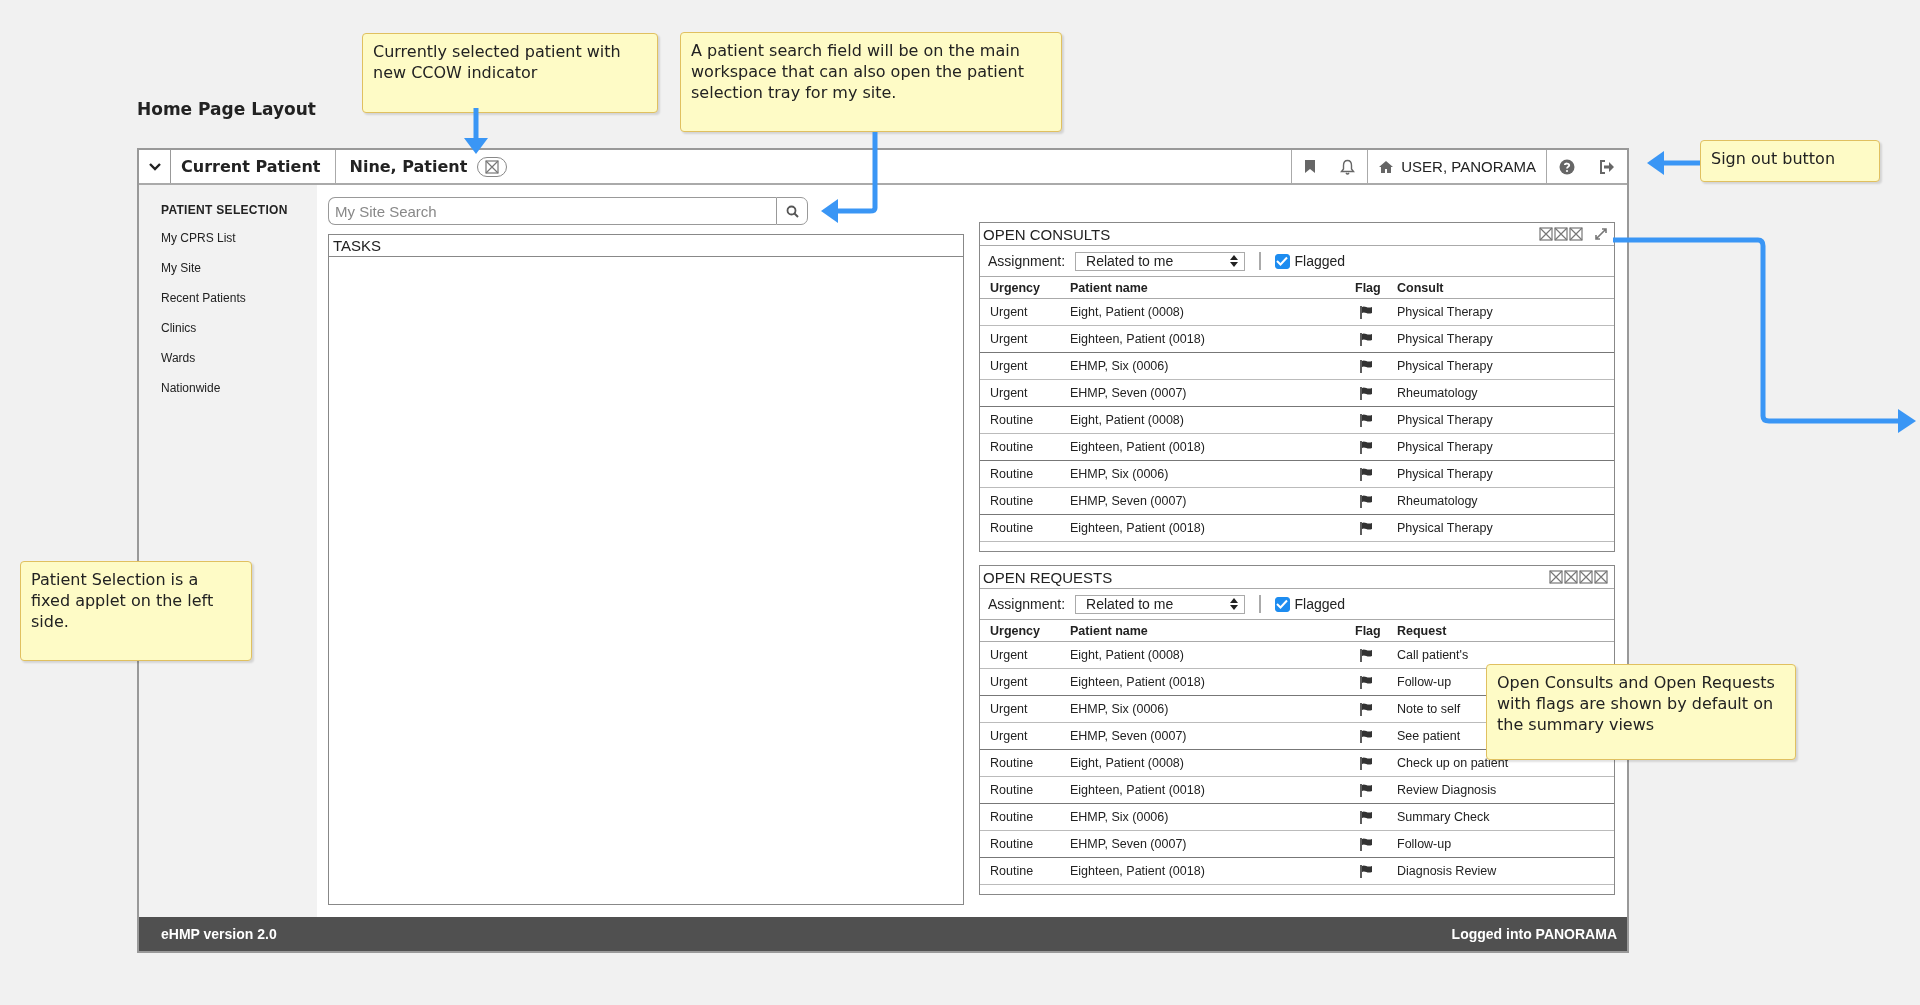 The height and width of the screenshot is (1005, 1920). I want to click on sidebar-item: Clinics, so click(179, 328).